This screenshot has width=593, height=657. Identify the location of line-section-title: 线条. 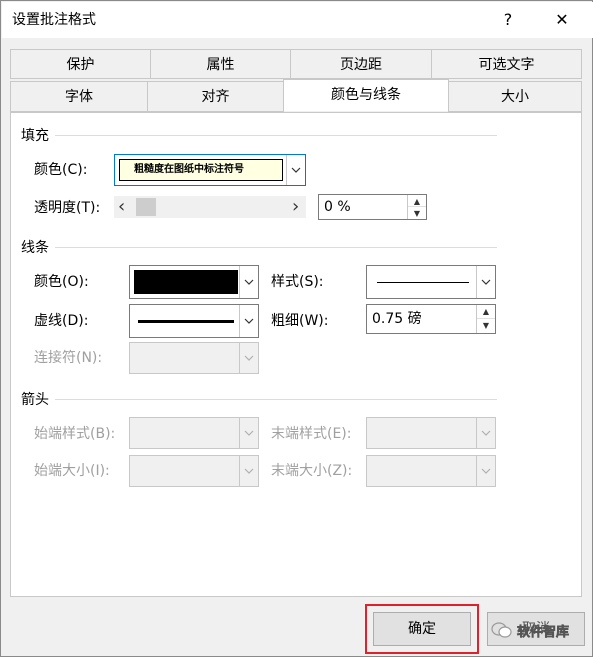
(35, 248).